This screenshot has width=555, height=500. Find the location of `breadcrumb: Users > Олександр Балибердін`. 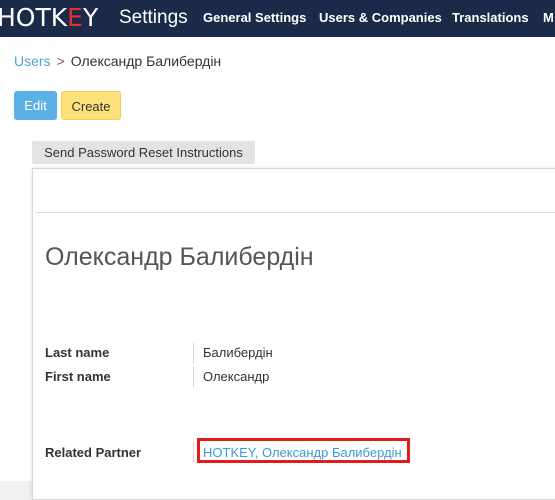

breadcrumb: Users > Олександр Балибердін is located at coordinates (117, 61).